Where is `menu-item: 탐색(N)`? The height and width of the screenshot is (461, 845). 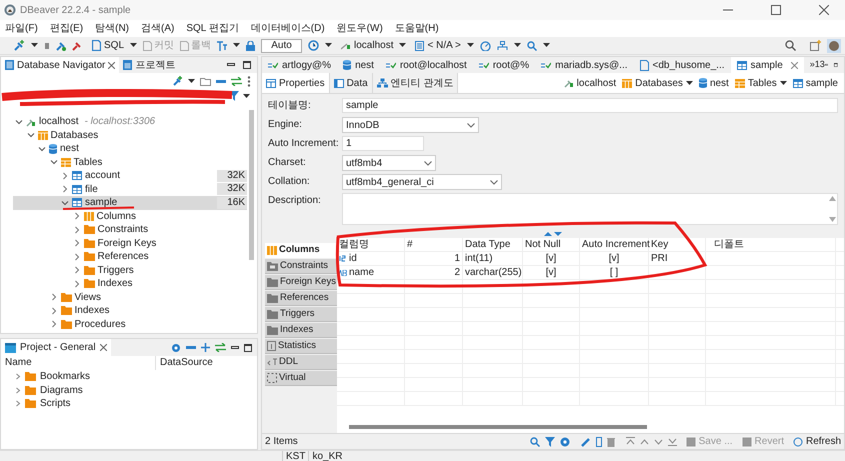 menu-item: 탐색(N) is located at coordinates (112, 28).